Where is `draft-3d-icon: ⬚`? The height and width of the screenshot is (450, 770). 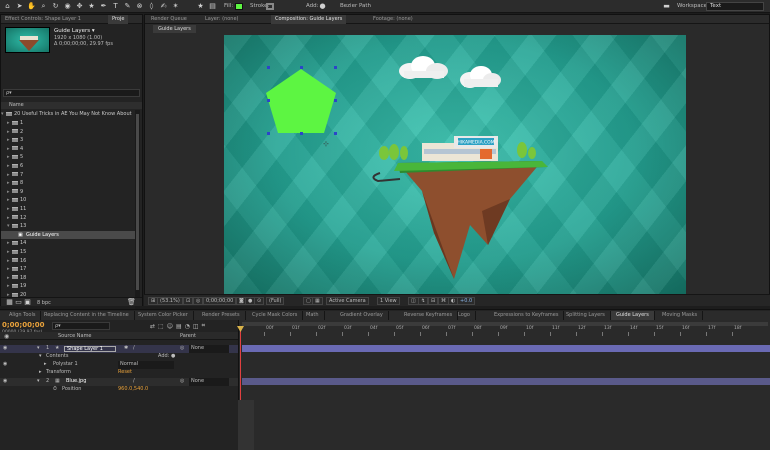 draft-3d-icon: ⬚ is located at coordinates (161, 326).